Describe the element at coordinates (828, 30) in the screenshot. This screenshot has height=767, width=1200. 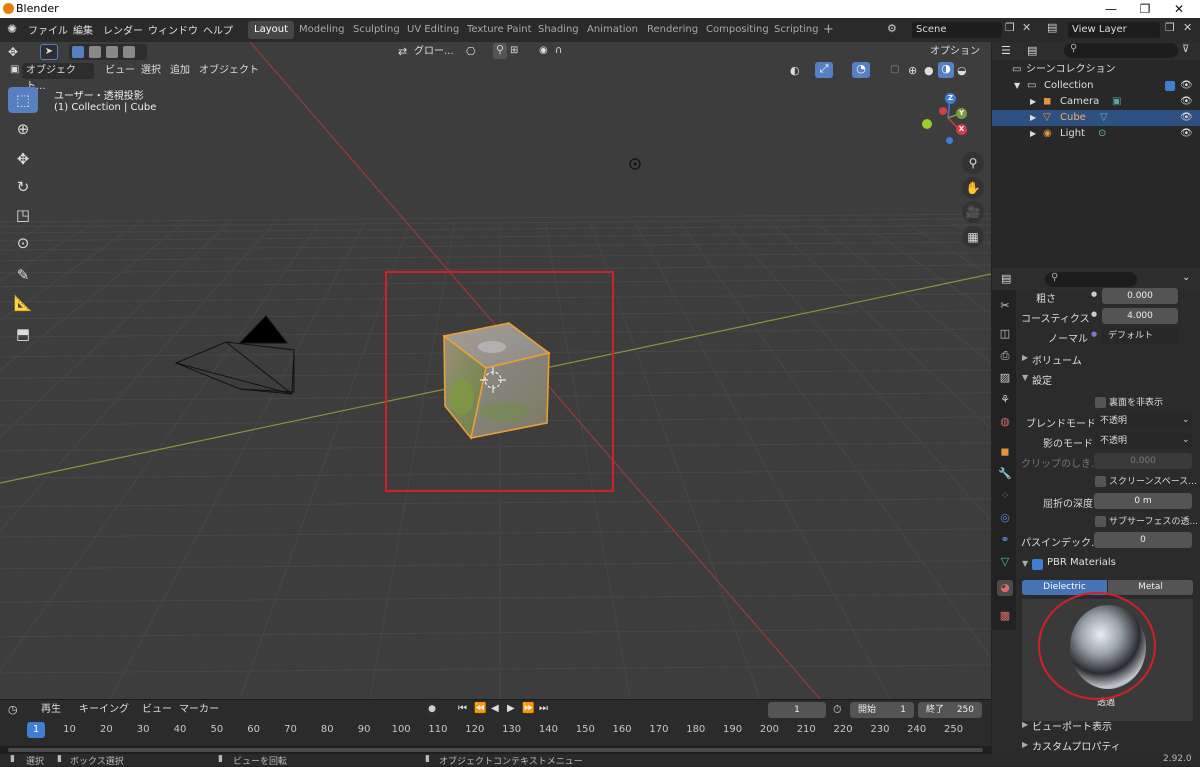
I see `add-workspace-button: +` at that location.